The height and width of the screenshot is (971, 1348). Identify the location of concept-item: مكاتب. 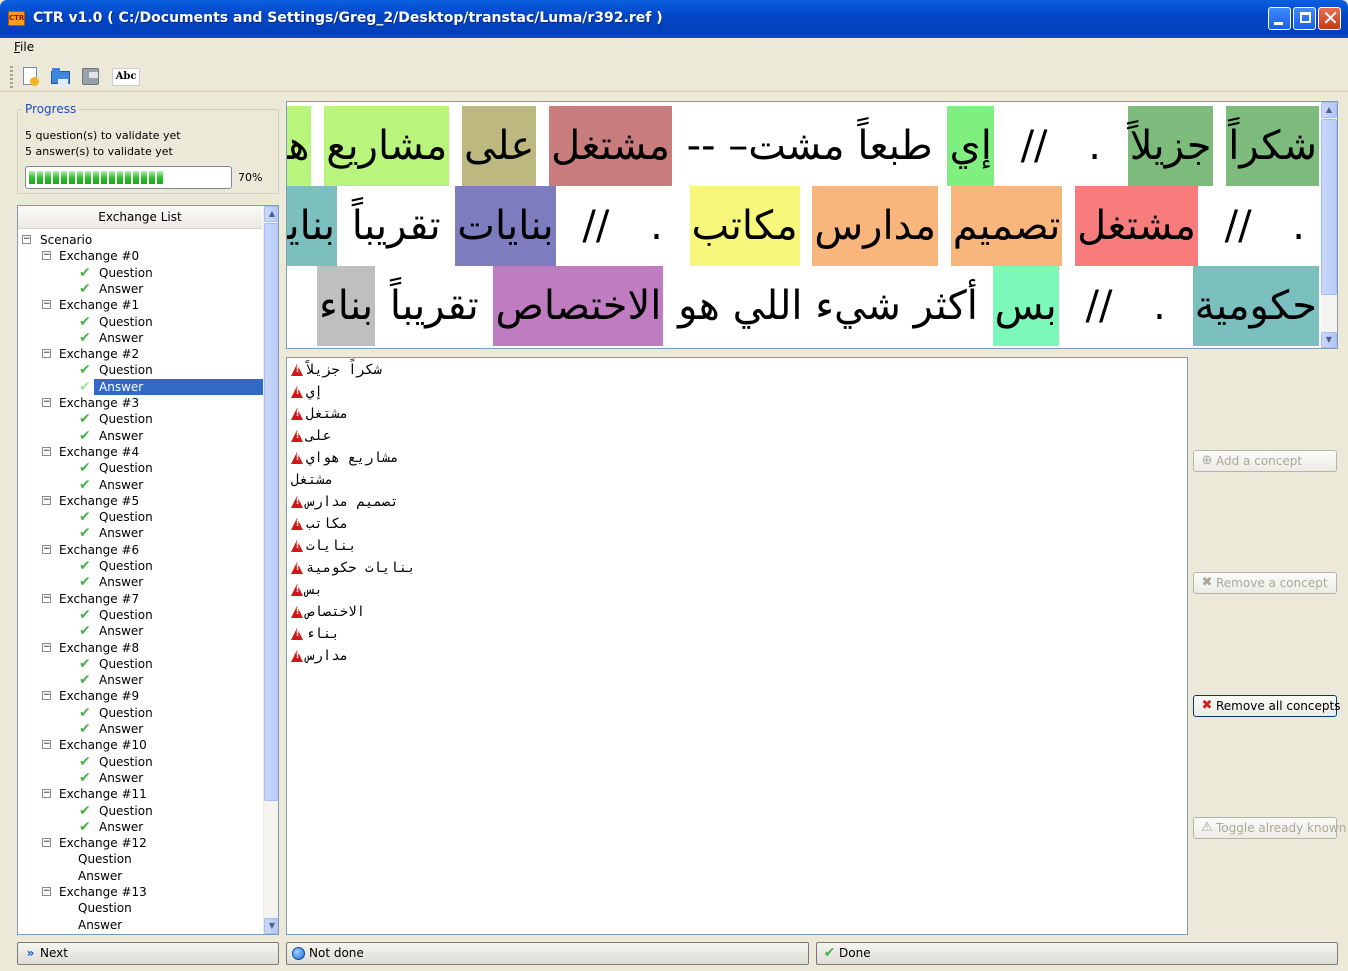
(319, 524).